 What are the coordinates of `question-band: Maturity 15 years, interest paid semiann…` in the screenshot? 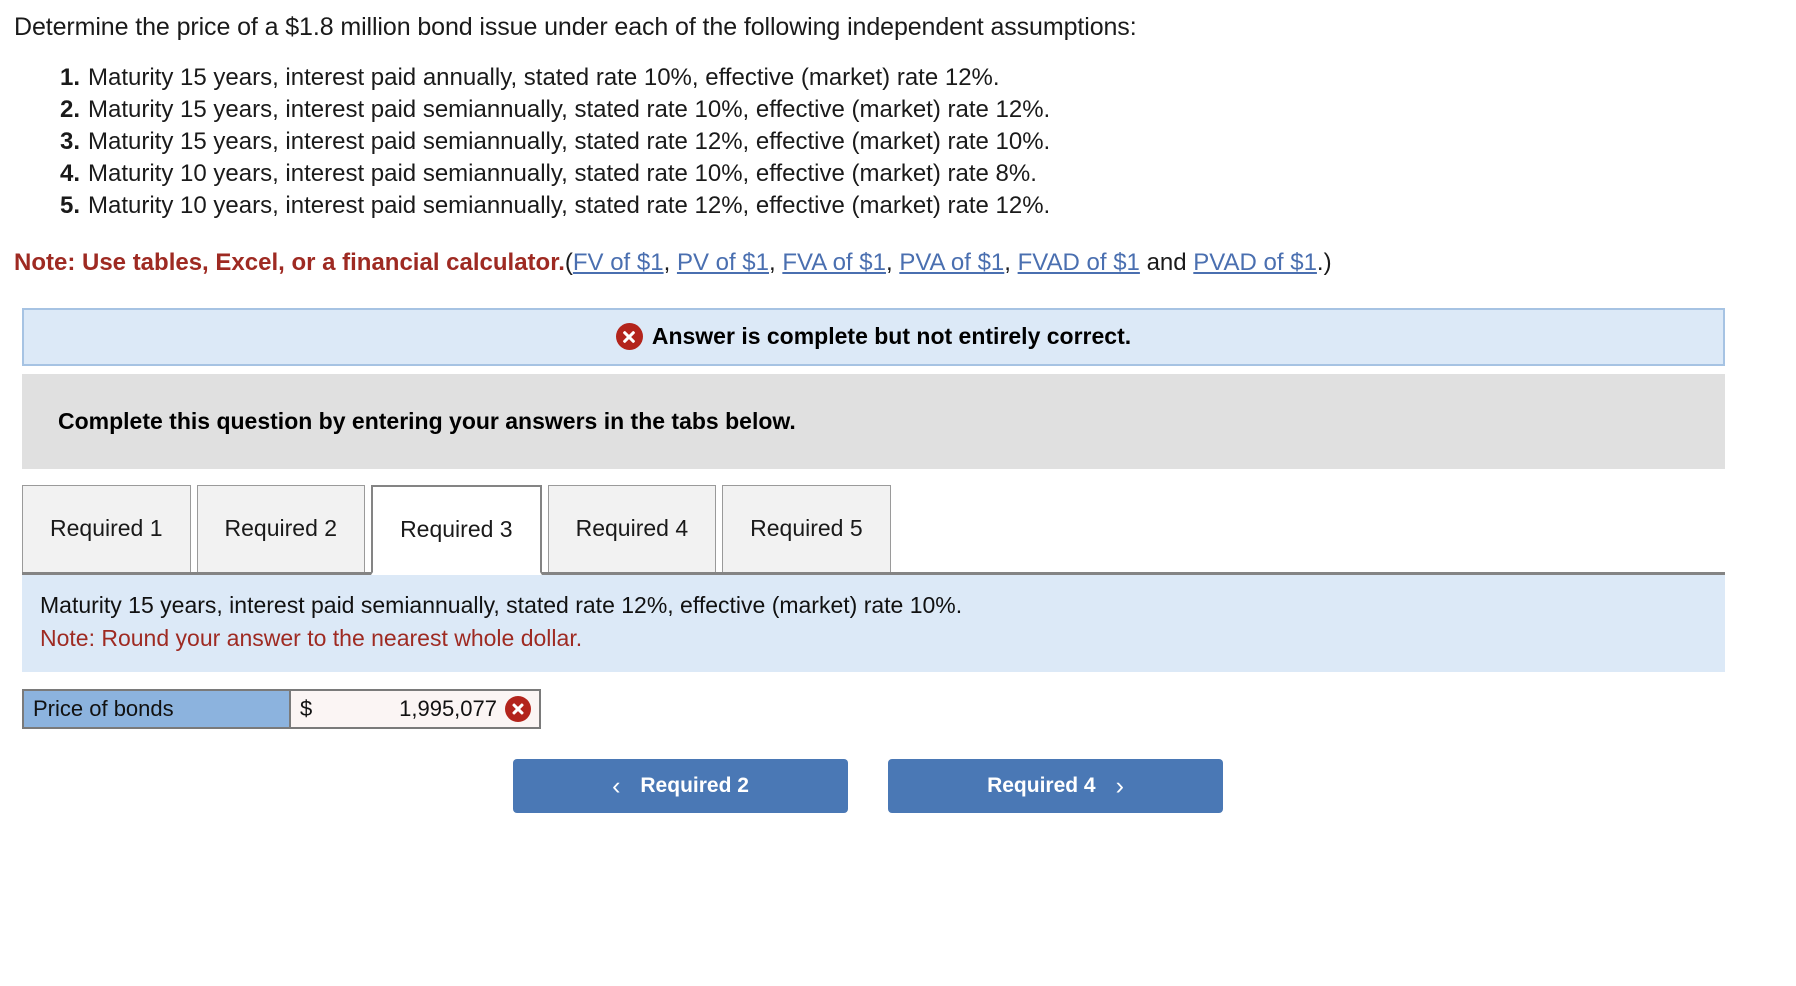 It's located at (873, 623).